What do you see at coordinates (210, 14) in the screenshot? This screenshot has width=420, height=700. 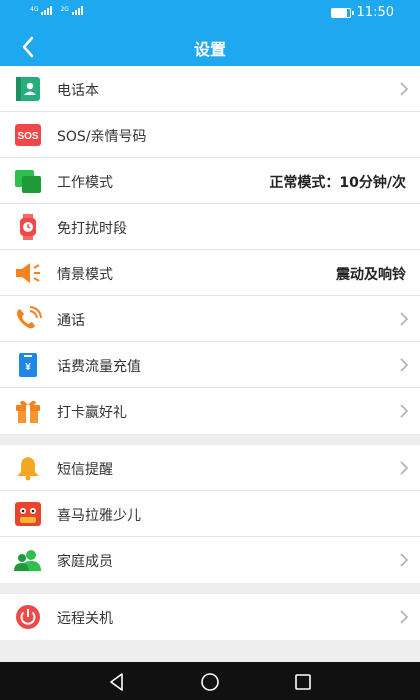 I see `status-bar: 4G 2G 11:50` at bounding box center [210, 14].